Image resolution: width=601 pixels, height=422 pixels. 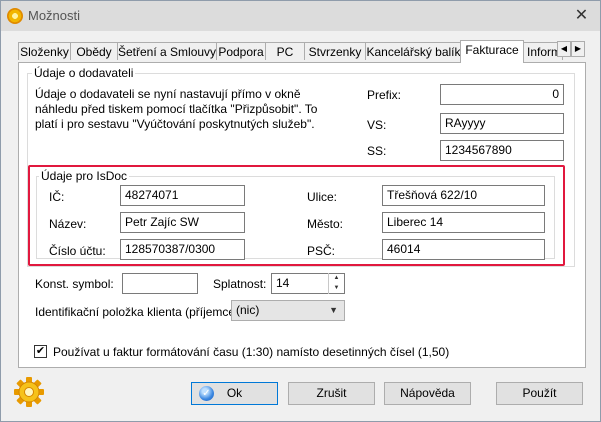 I want to click on const-symbol-input, so click(x=160, y=283).